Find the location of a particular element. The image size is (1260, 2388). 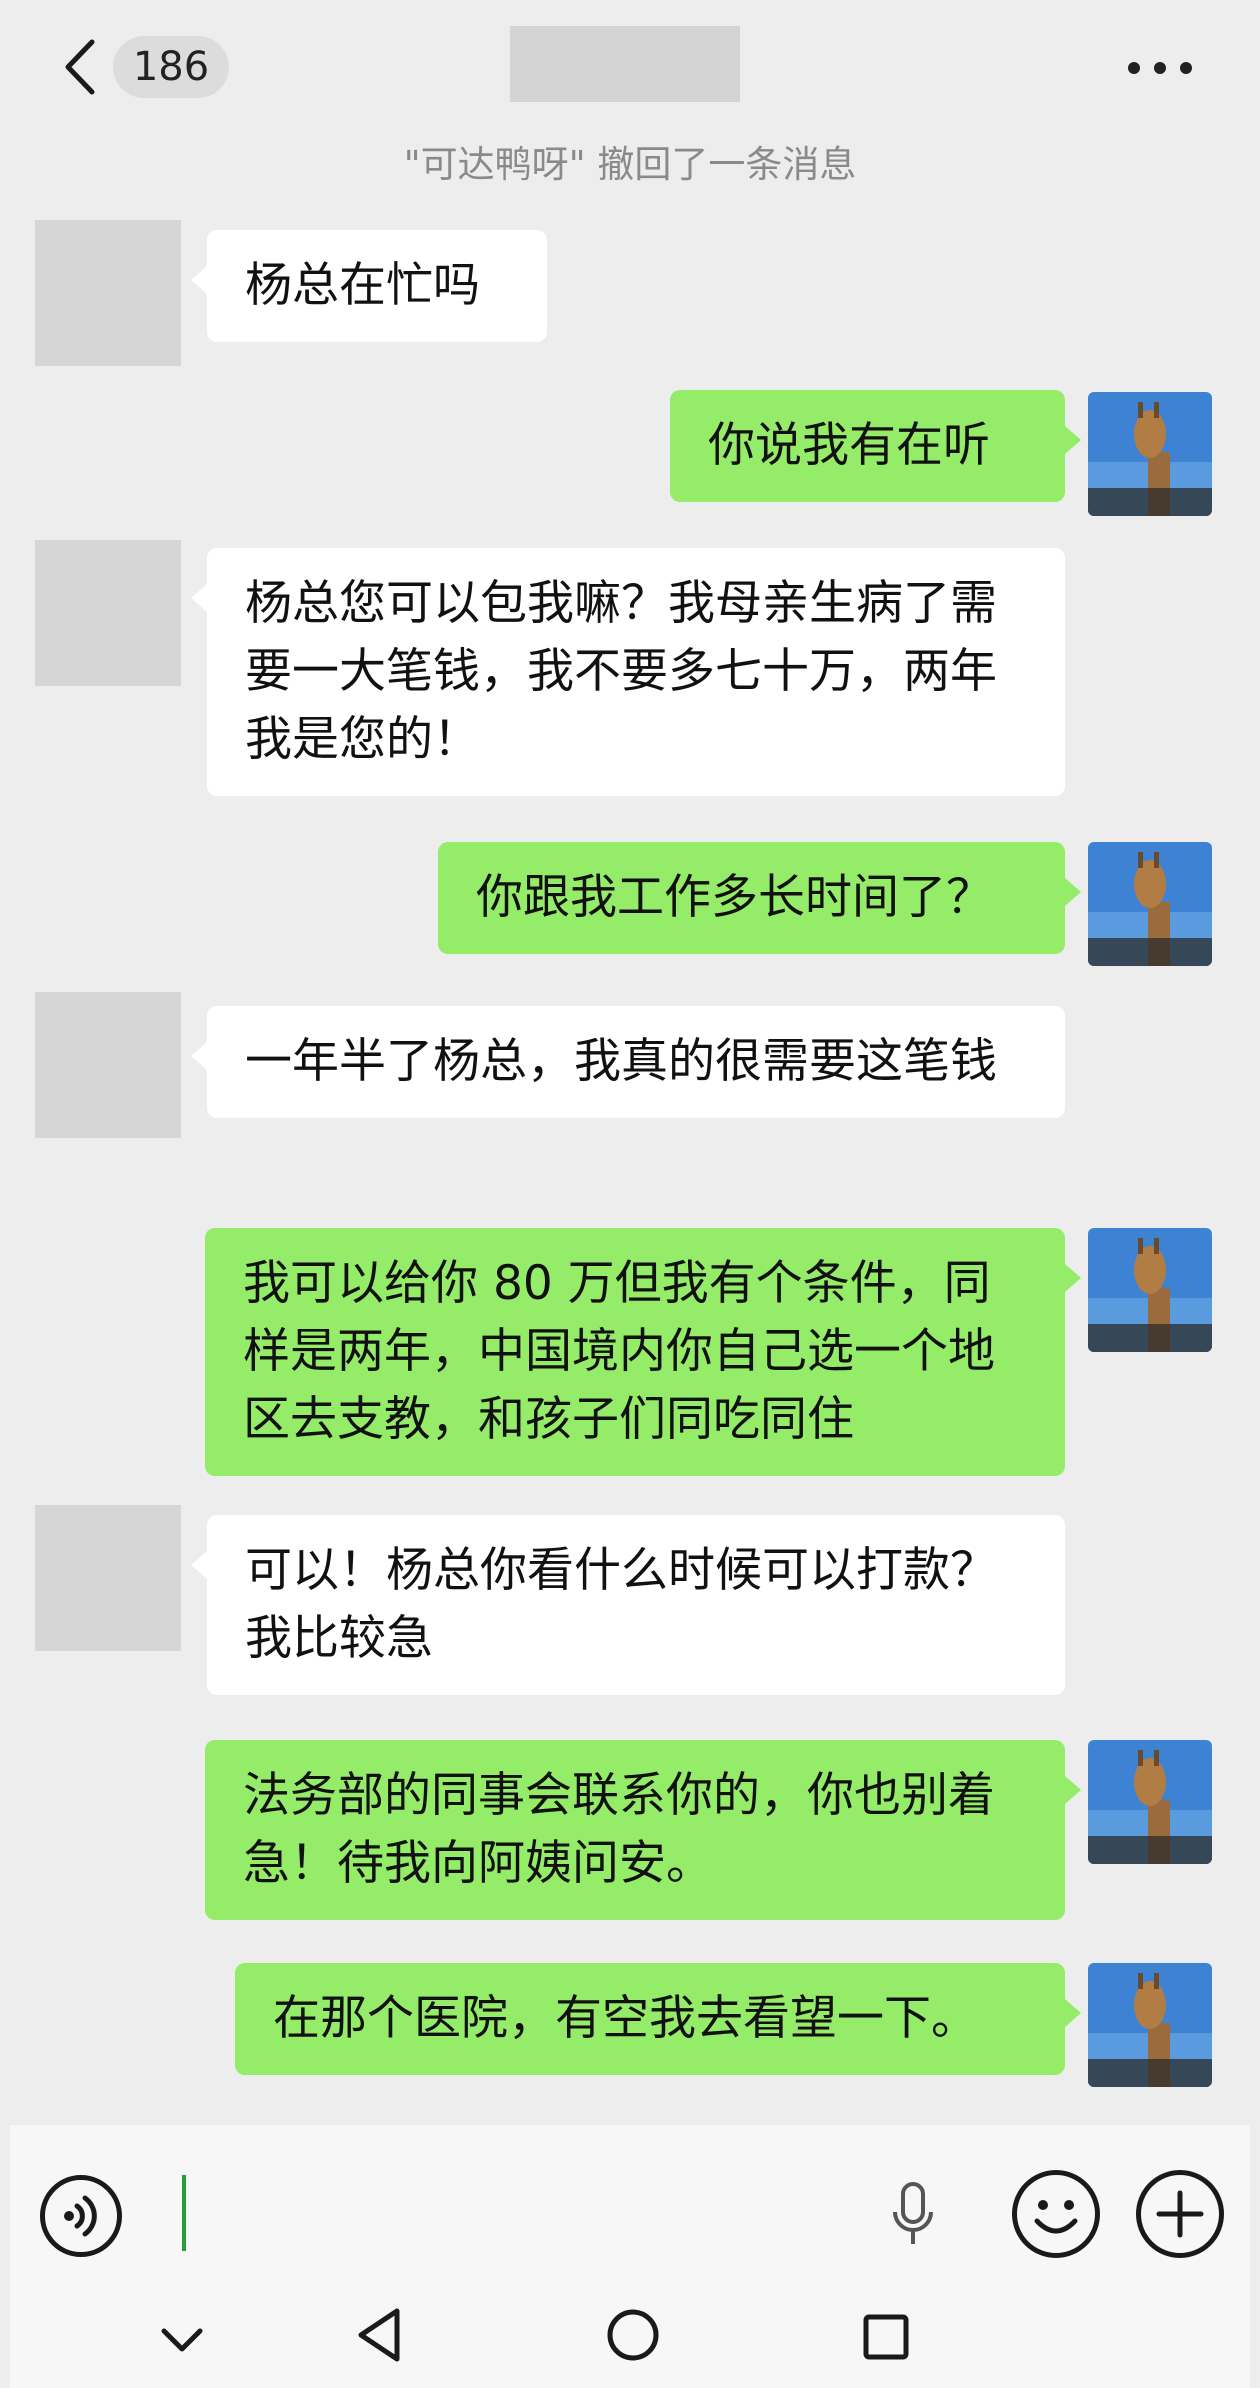

more-actions-button is located at coordinates (1180, 2214).